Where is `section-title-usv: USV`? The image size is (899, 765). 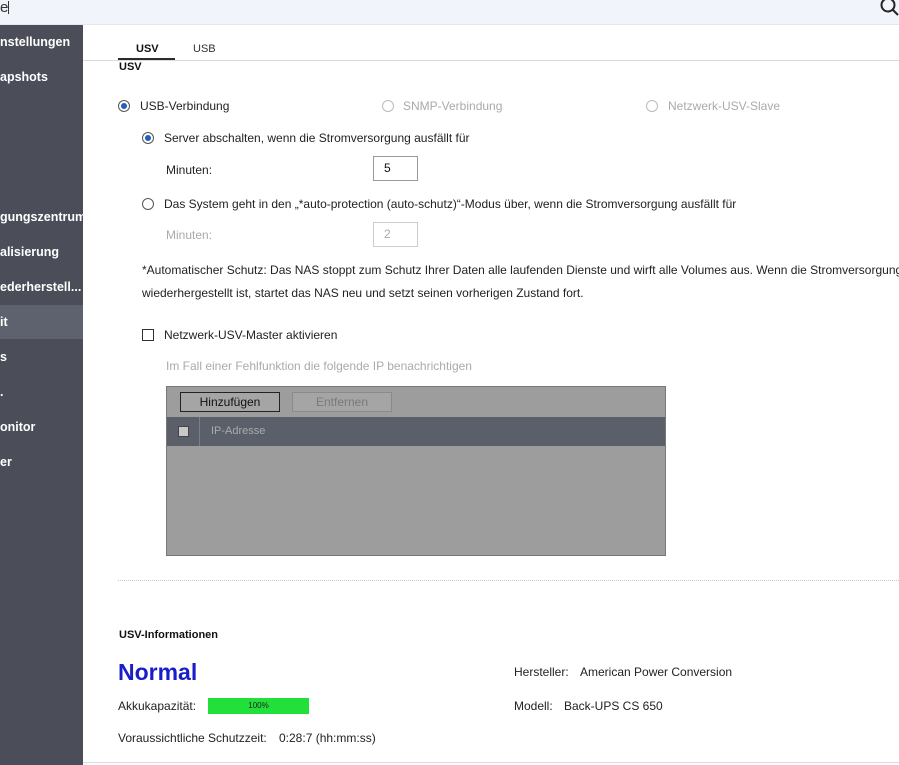
section-title-usv: USV is located at coordinates (130, 67).